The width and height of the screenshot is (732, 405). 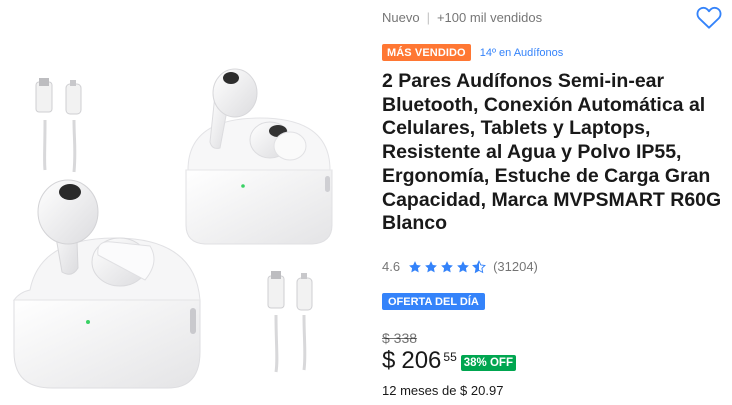 What do you see at coordinates (400, 338) in the screenshot?
I see `original-price: $ 338` at bounding box center [400, 338].